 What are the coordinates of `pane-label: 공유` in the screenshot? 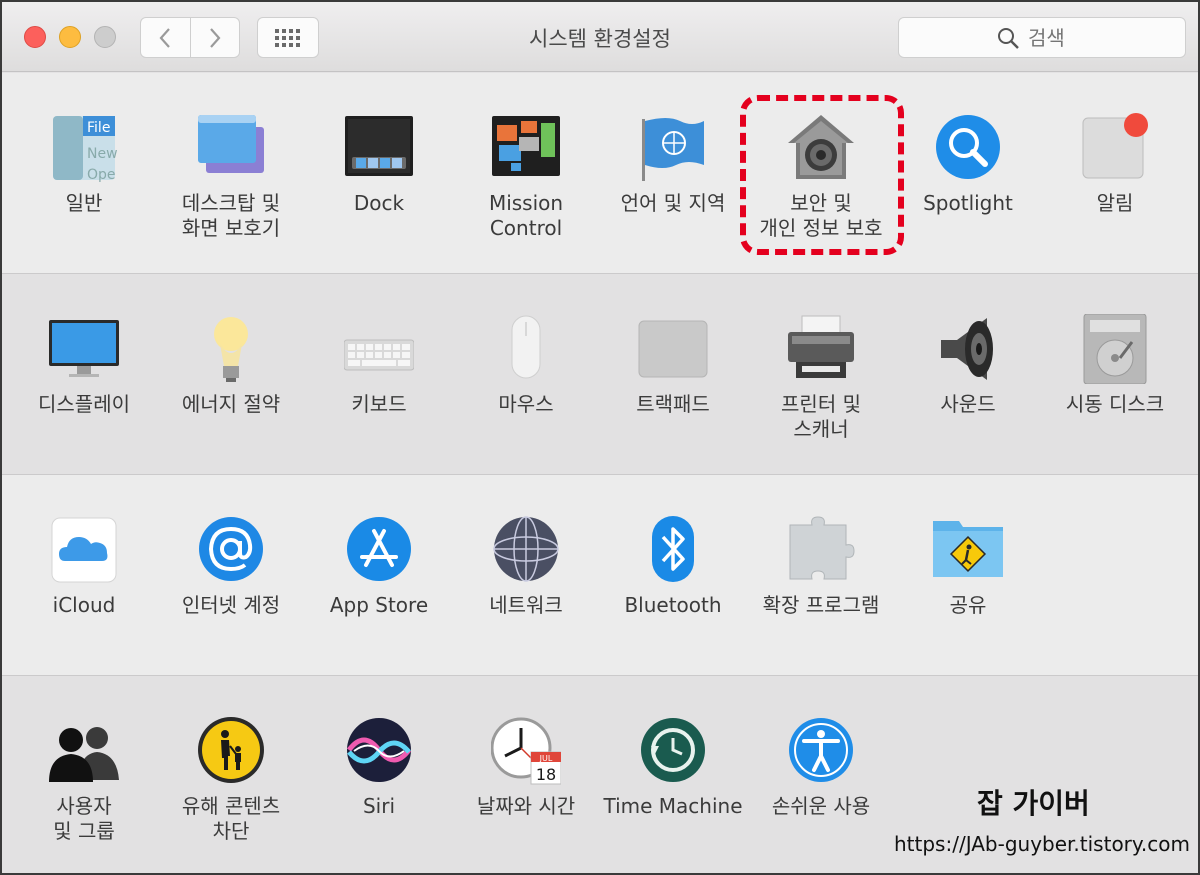 It's located at (968, 605).